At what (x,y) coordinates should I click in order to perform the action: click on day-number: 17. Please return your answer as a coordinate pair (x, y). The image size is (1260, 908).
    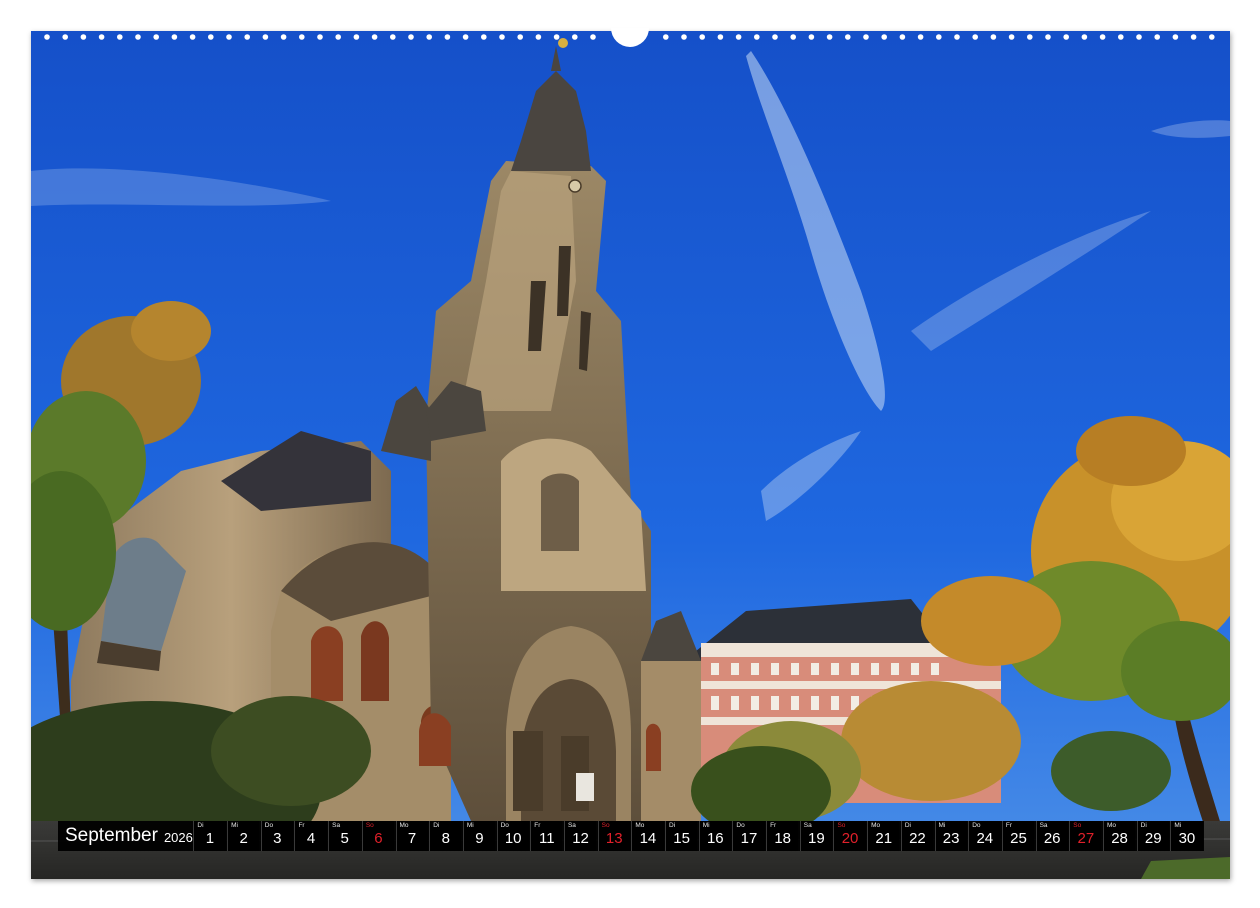
    Looking at the image, I should click on (749, 838).